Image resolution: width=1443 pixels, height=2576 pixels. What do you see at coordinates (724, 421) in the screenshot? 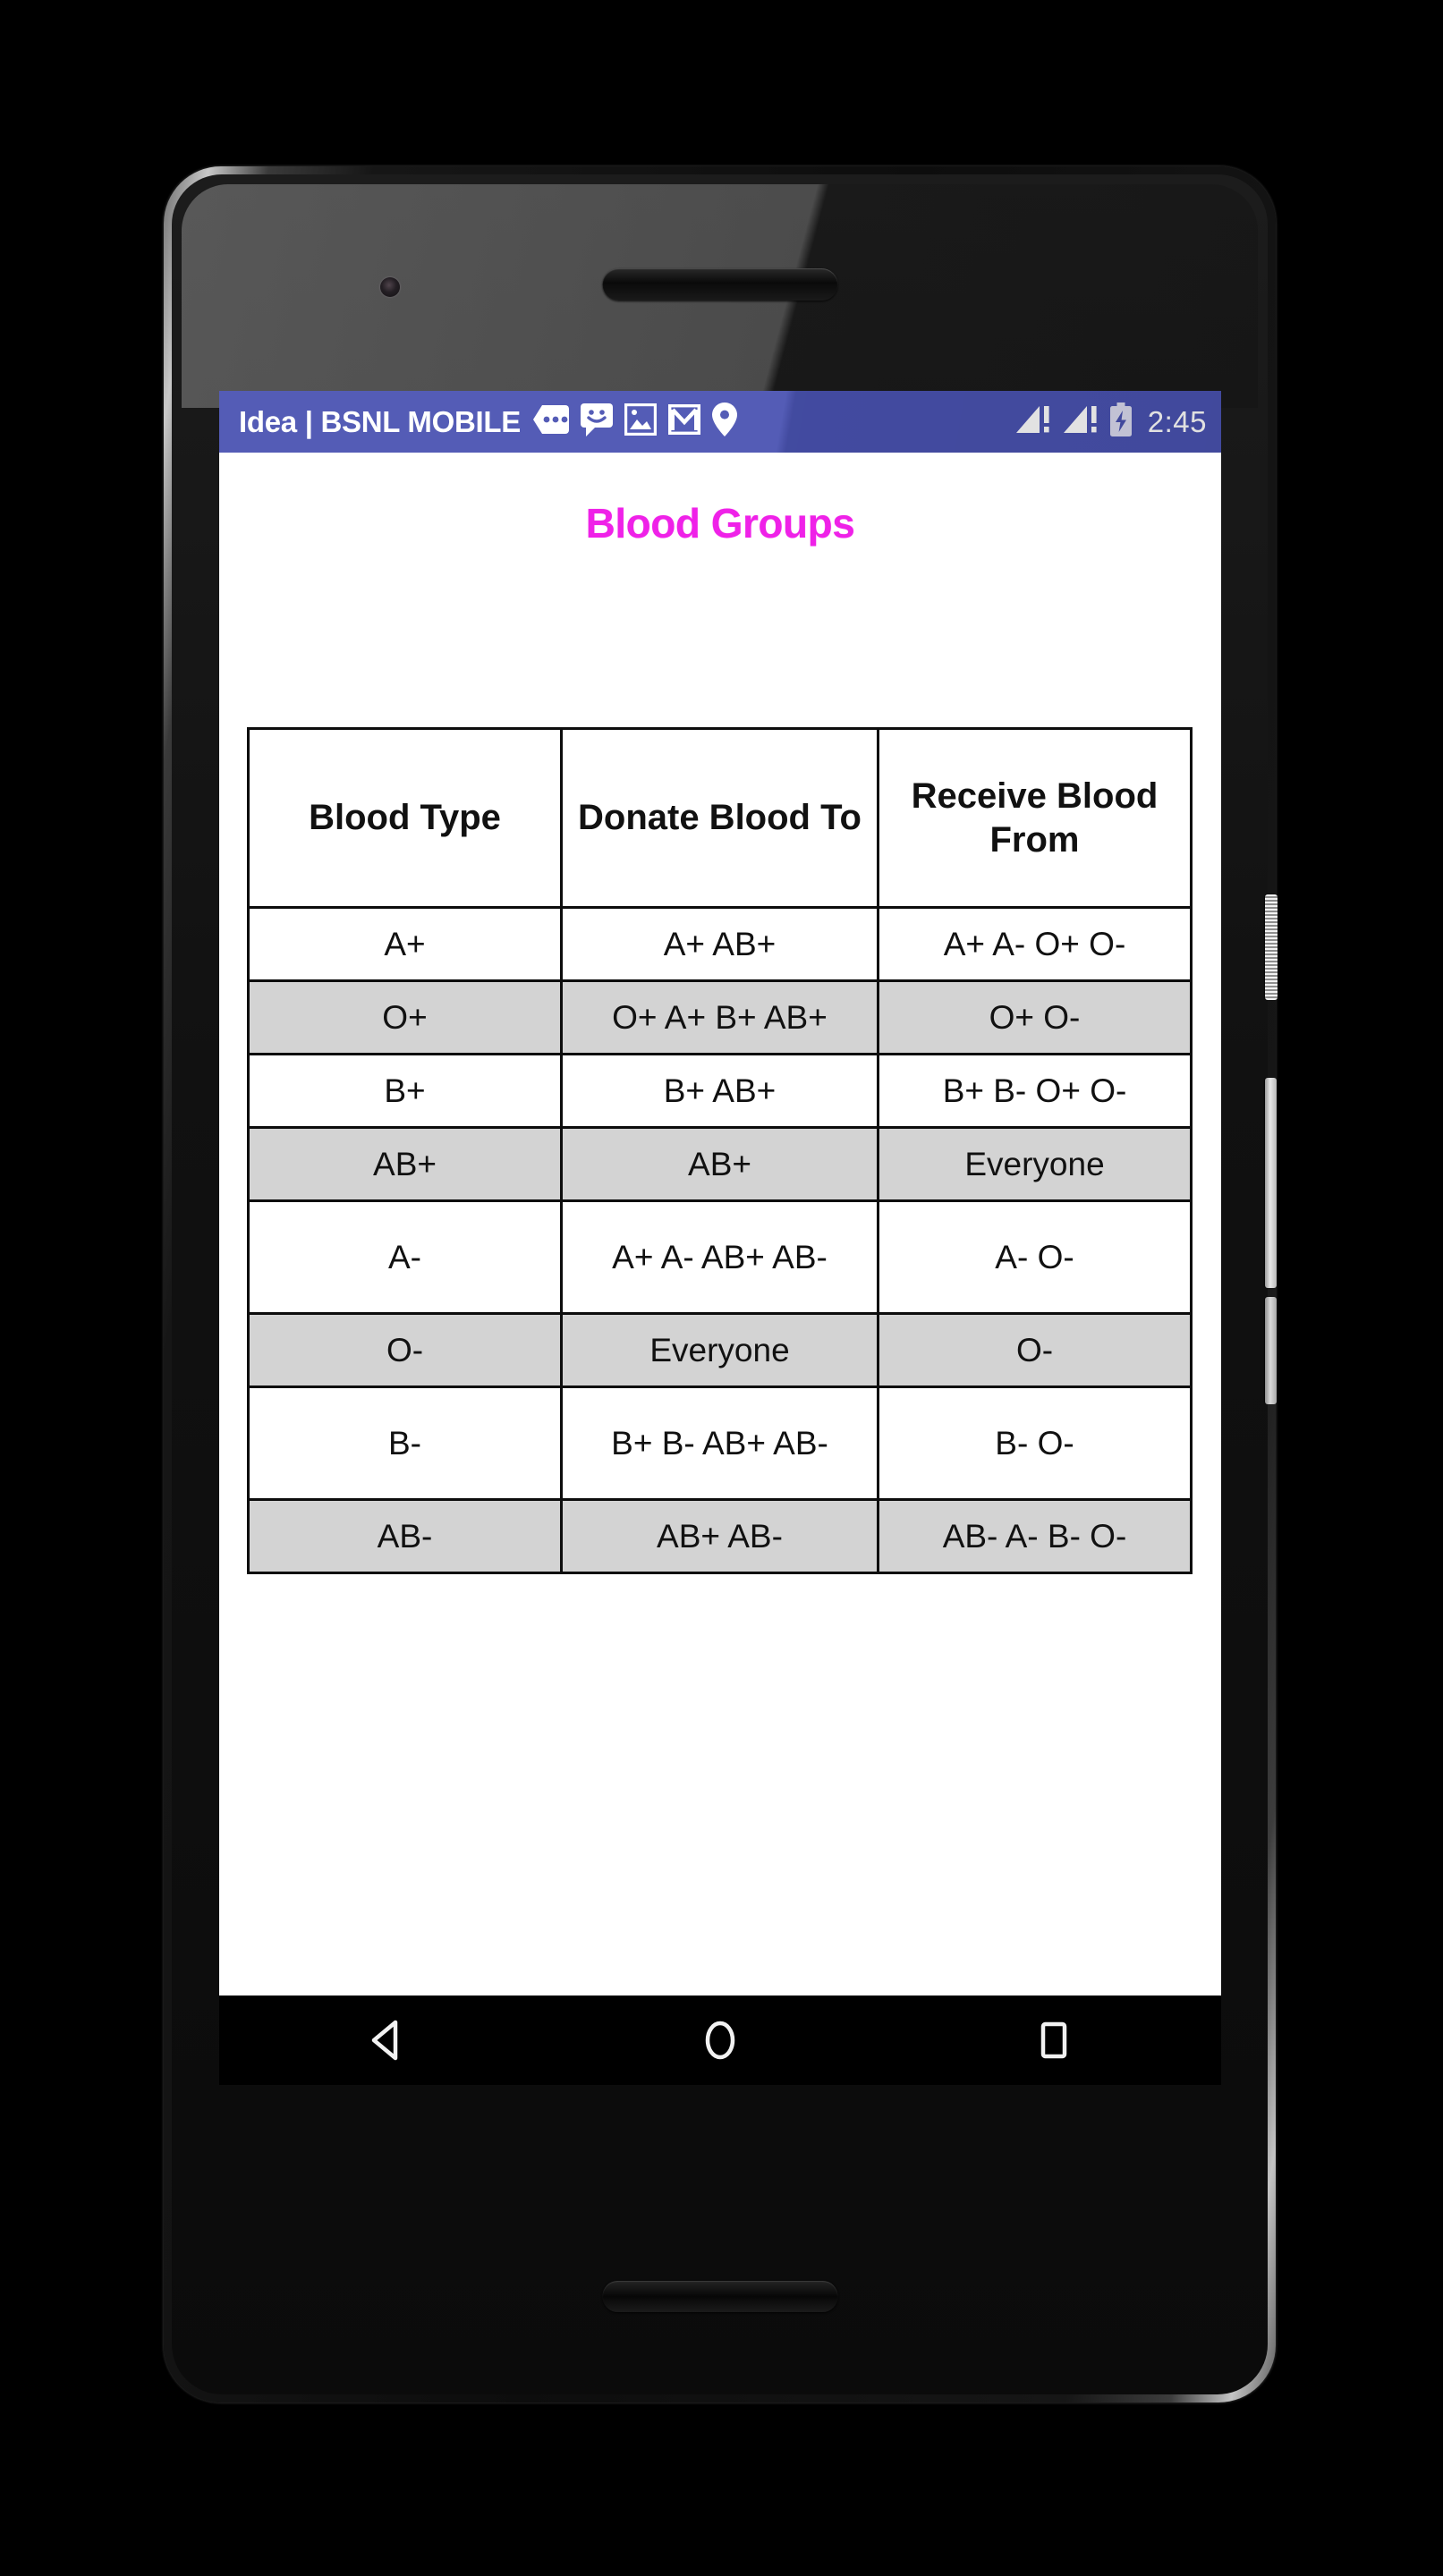
I see `location-pin-icon` at bounding box center [724, 421].